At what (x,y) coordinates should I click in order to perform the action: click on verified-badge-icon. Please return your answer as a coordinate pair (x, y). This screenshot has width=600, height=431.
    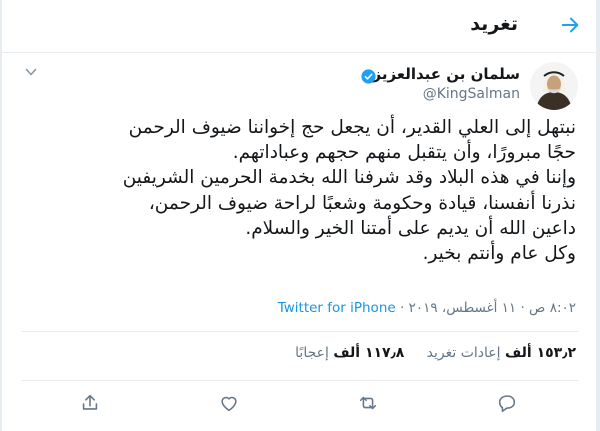
    Looking at the image, I should click on (368, 76).